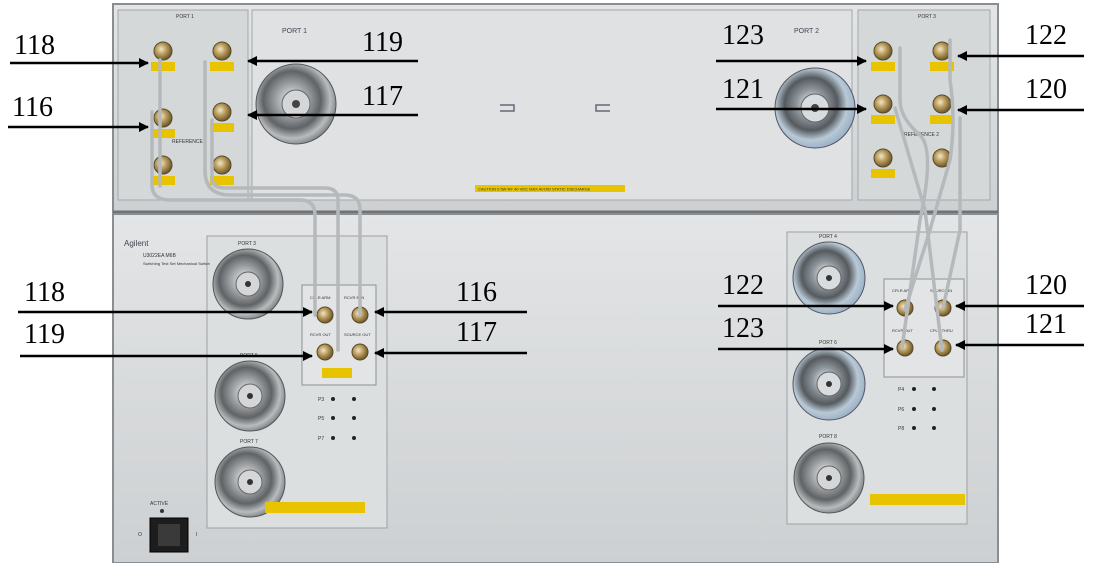 The width and height of the screenshot is (1094, 563). Describe the element at coordinates (159, 256) in the screenshot. I see `model-label: U3022EA M6B` at that location.